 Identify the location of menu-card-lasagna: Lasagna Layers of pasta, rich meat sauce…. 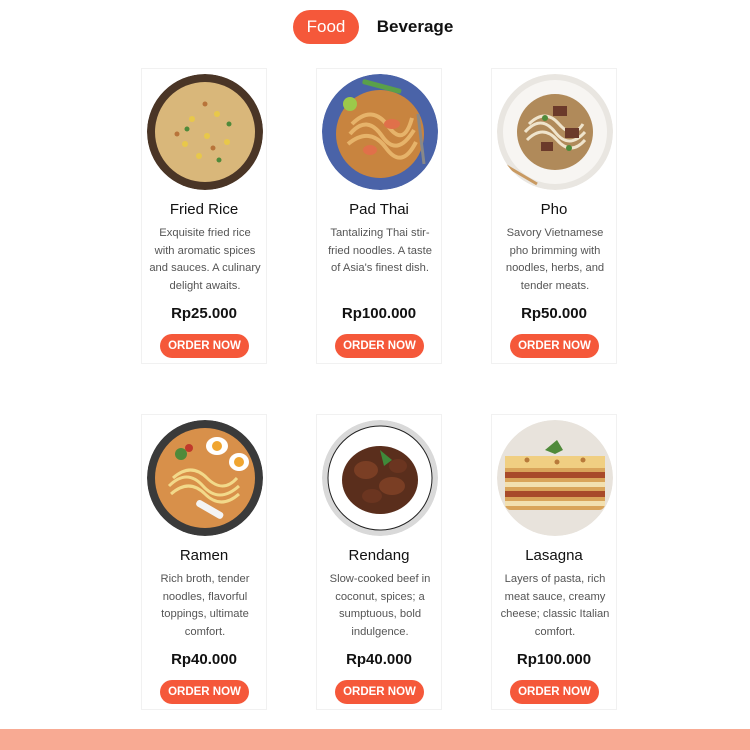
(554, 562).